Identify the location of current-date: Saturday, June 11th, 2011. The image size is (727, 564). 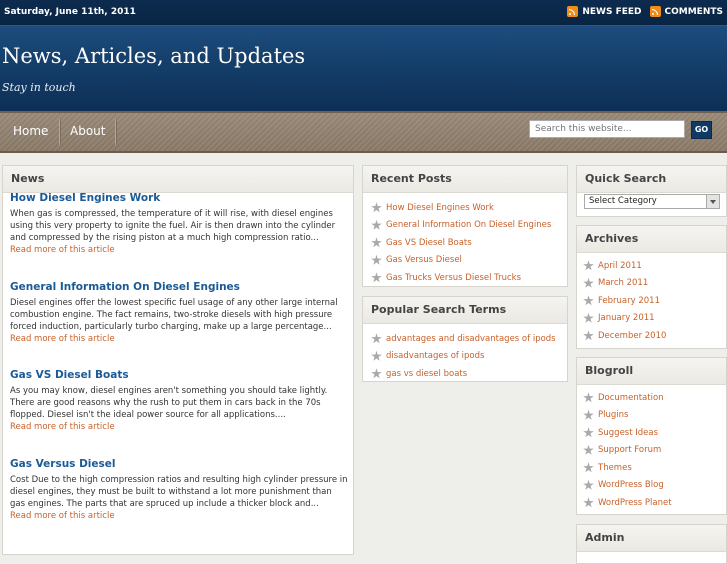
(70, 12).